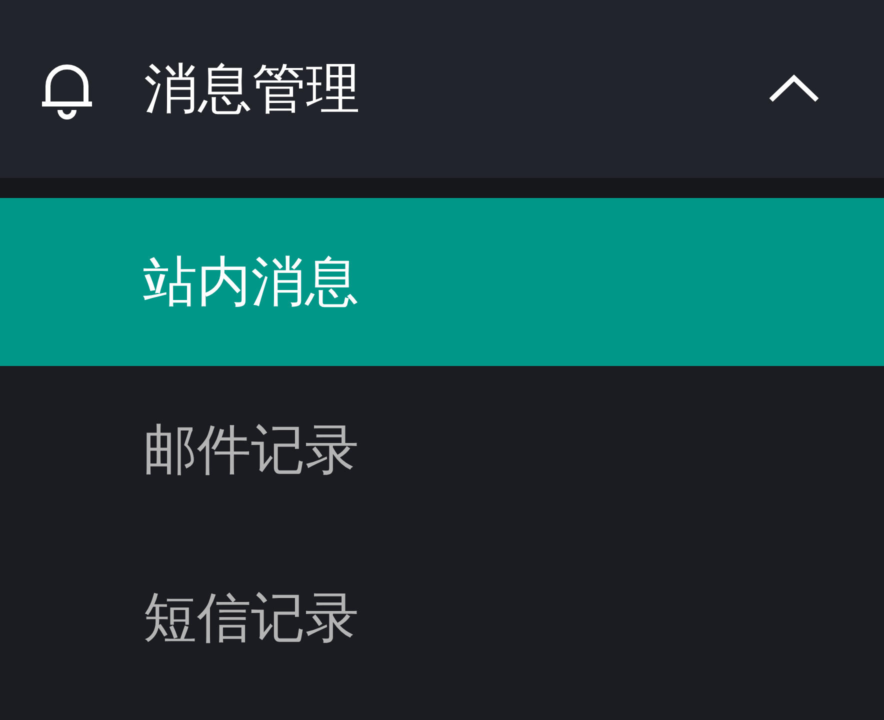  What do you see at coordinates (252, 89) in the screenshot?
I see `menu-title: 消息管理` at bounding box center [252, 89].